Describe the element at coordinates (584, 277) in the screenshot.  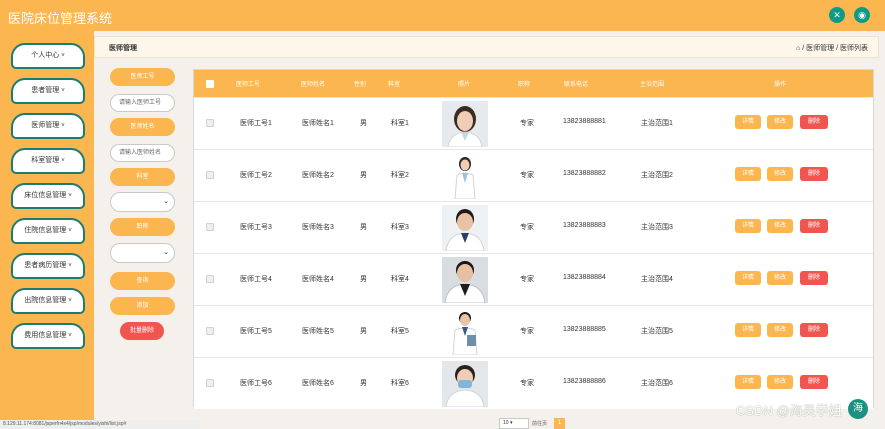
I see `cell-phone: 13823888884` at that location.